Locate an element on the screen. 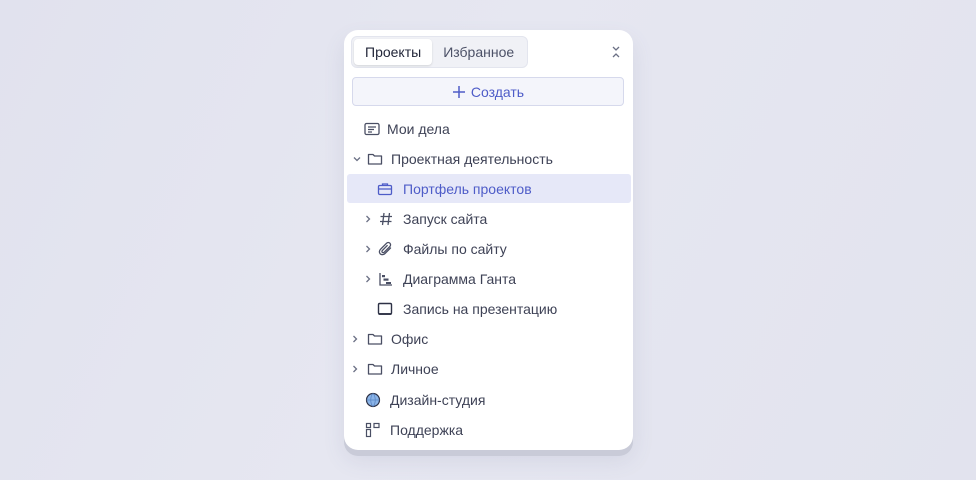 The width and height of the screenshot is (976, 480). board-icon is located at coordinates (385, 308).